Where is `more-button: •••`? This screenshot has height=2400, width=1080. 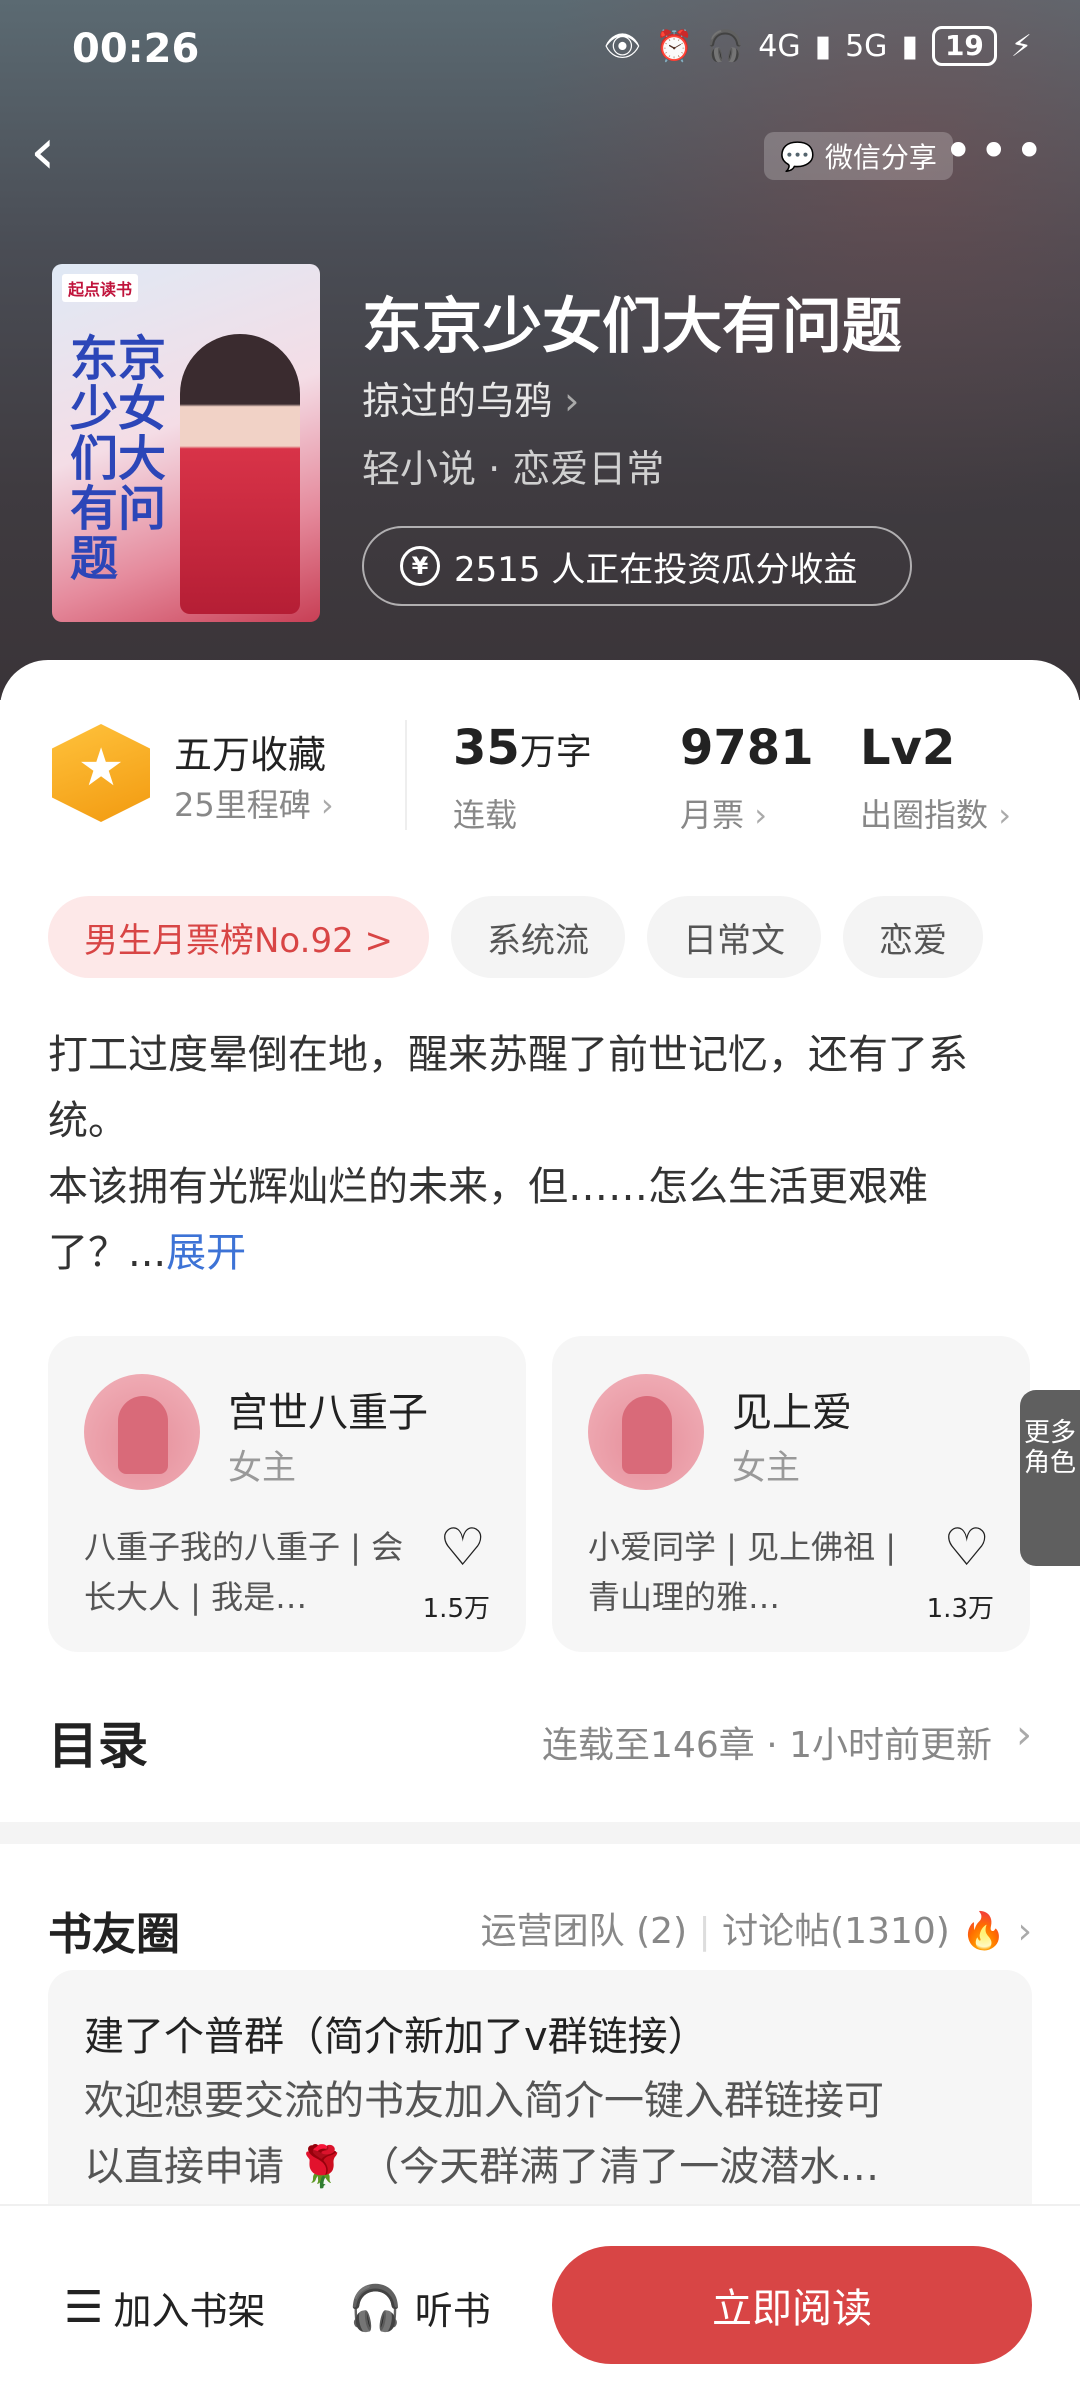 more-button: ••• is located at coordinates (997, 151).